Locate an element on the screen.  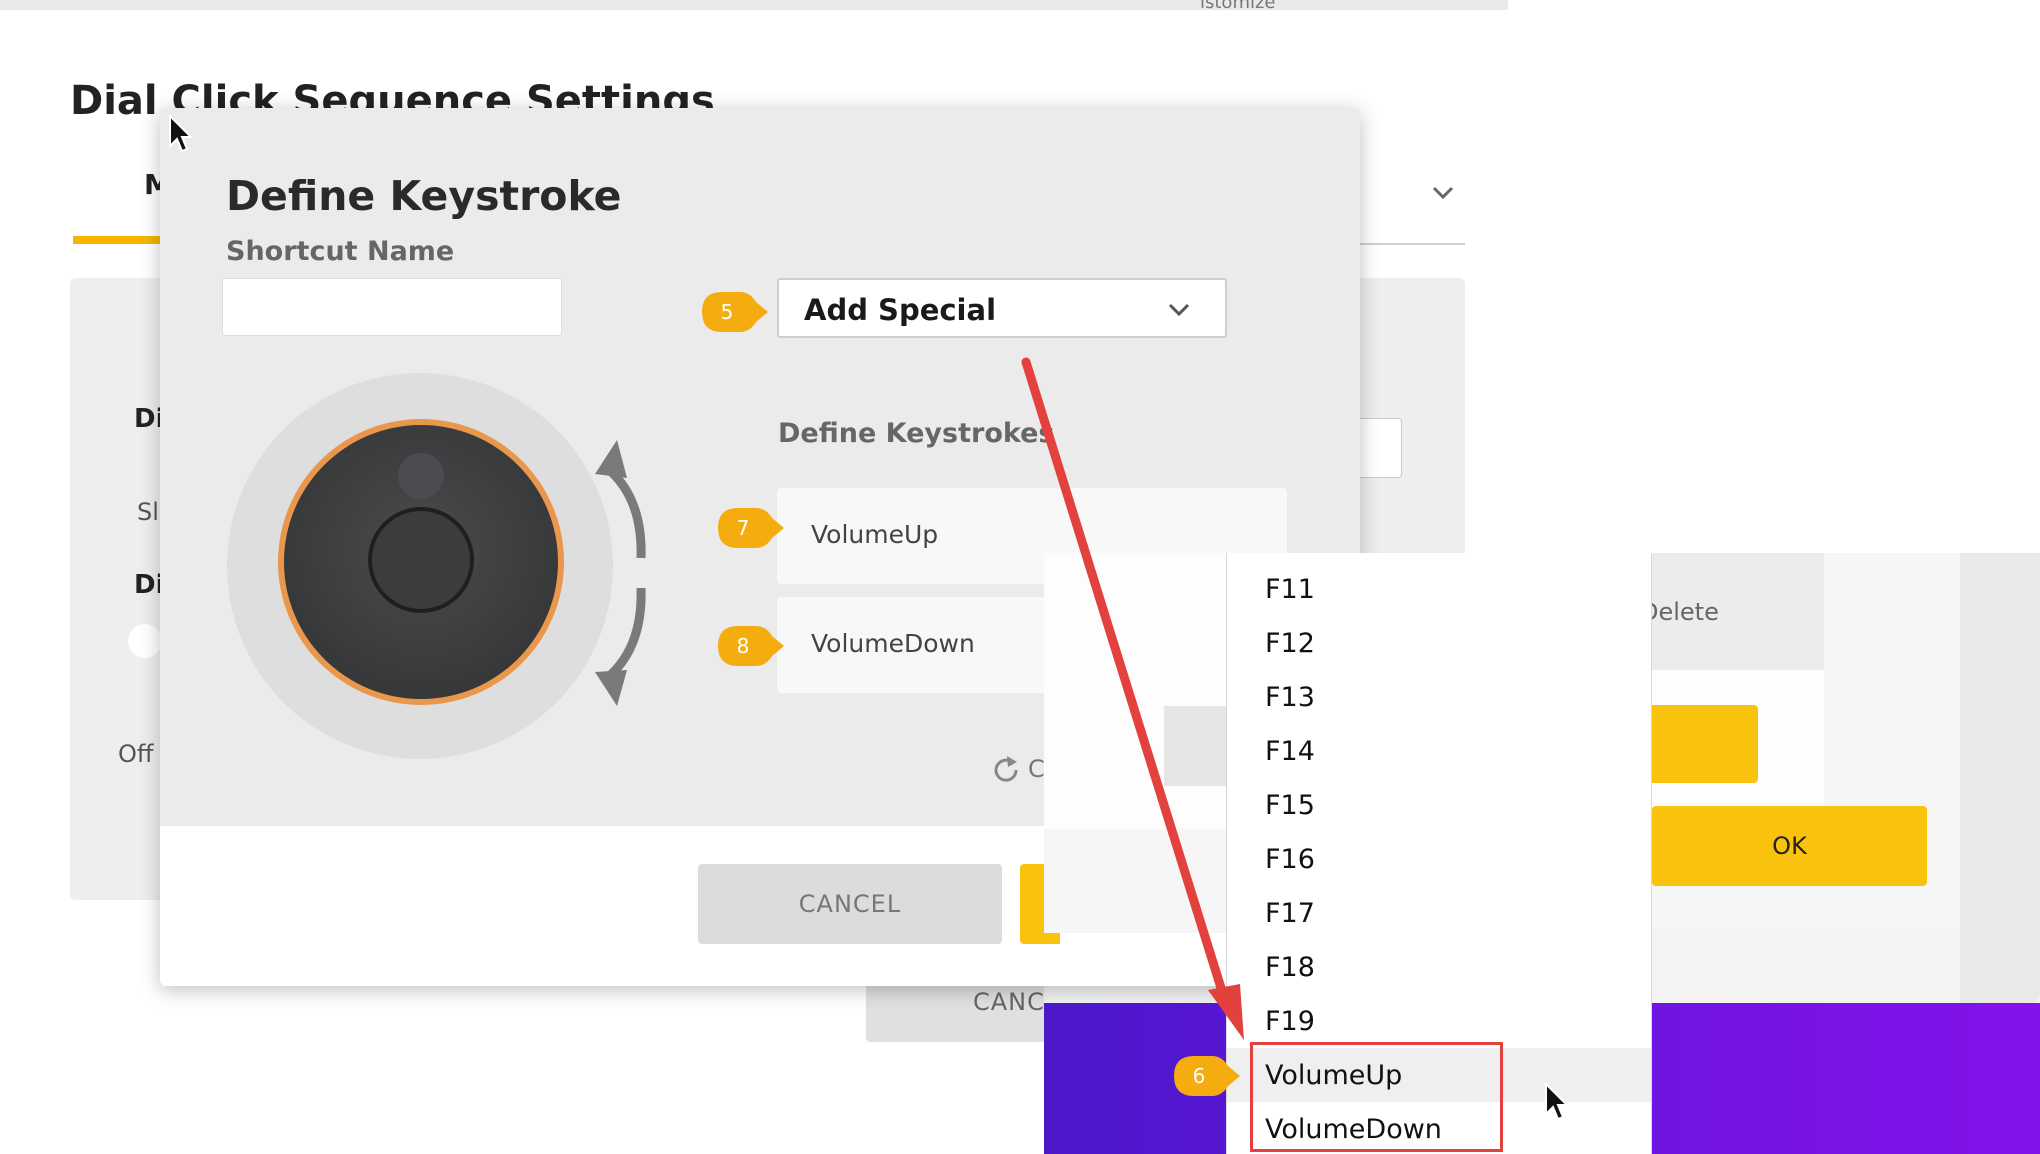
add-special-select: Add Special is located at coordinates (1002, 308).